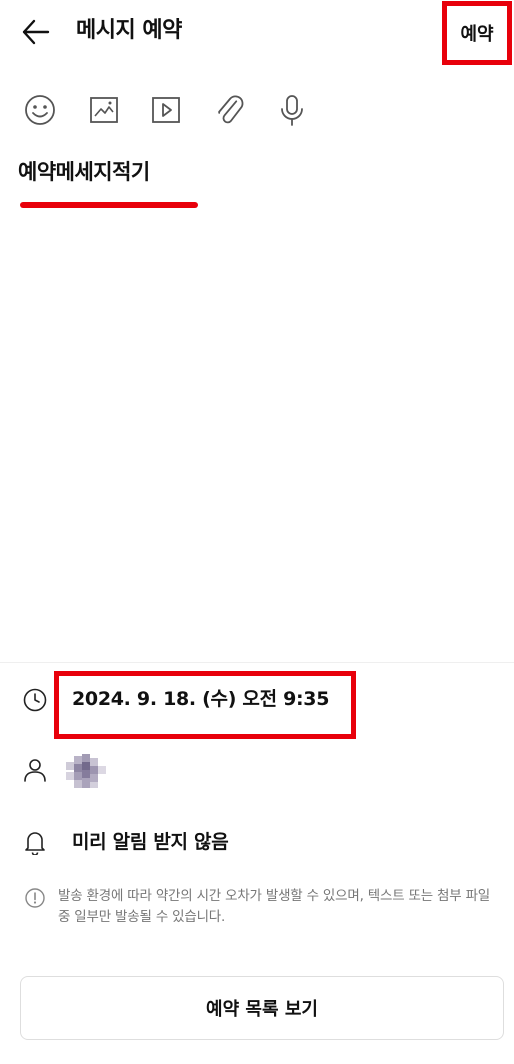 The height and width of the screenshot is (1064, 514). What do you see at coordinates (109, 205) in the screenshot?
I see `message-underline-highlight` at bounding box center [109, 205].